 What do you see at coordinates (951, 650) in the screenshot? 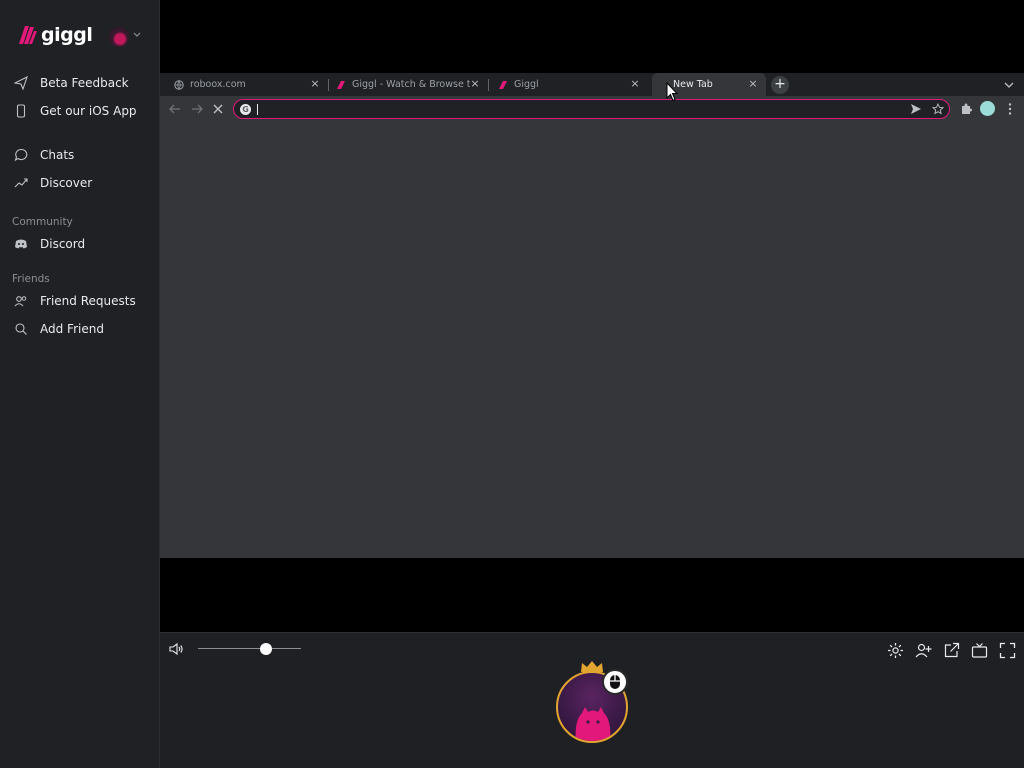
I see `external-link-icon` at bounding box center [951, 650].